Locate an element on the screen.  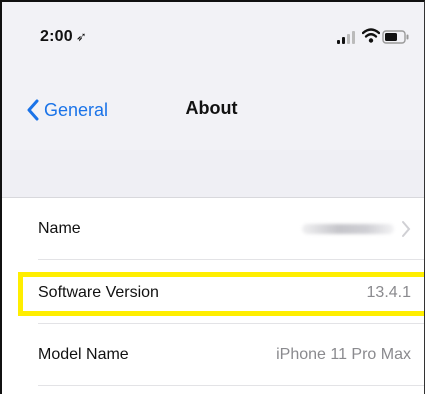
status-time: 2:00 ➶ is located at coordinates (63, 37).